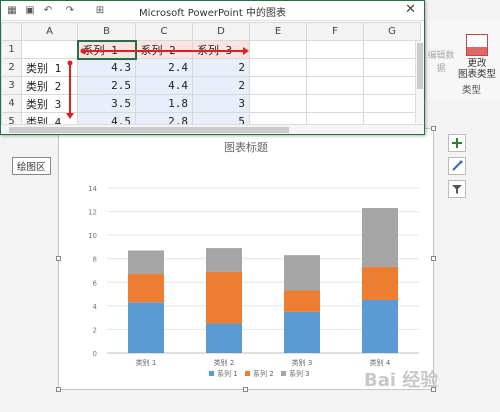 This screenshot has height=412, width=500. I want to click on table-row: 2 类别 1 4.3 2.4 2, so click(211, 67).